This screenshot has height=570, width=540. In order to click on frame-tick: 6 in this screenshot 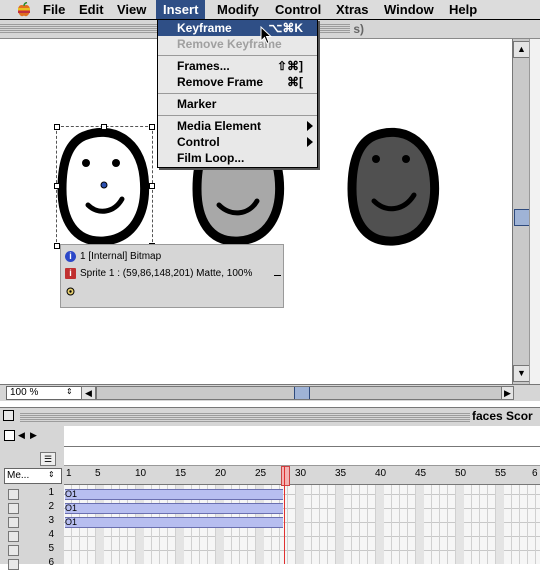, I will do `click(535, 473)`.